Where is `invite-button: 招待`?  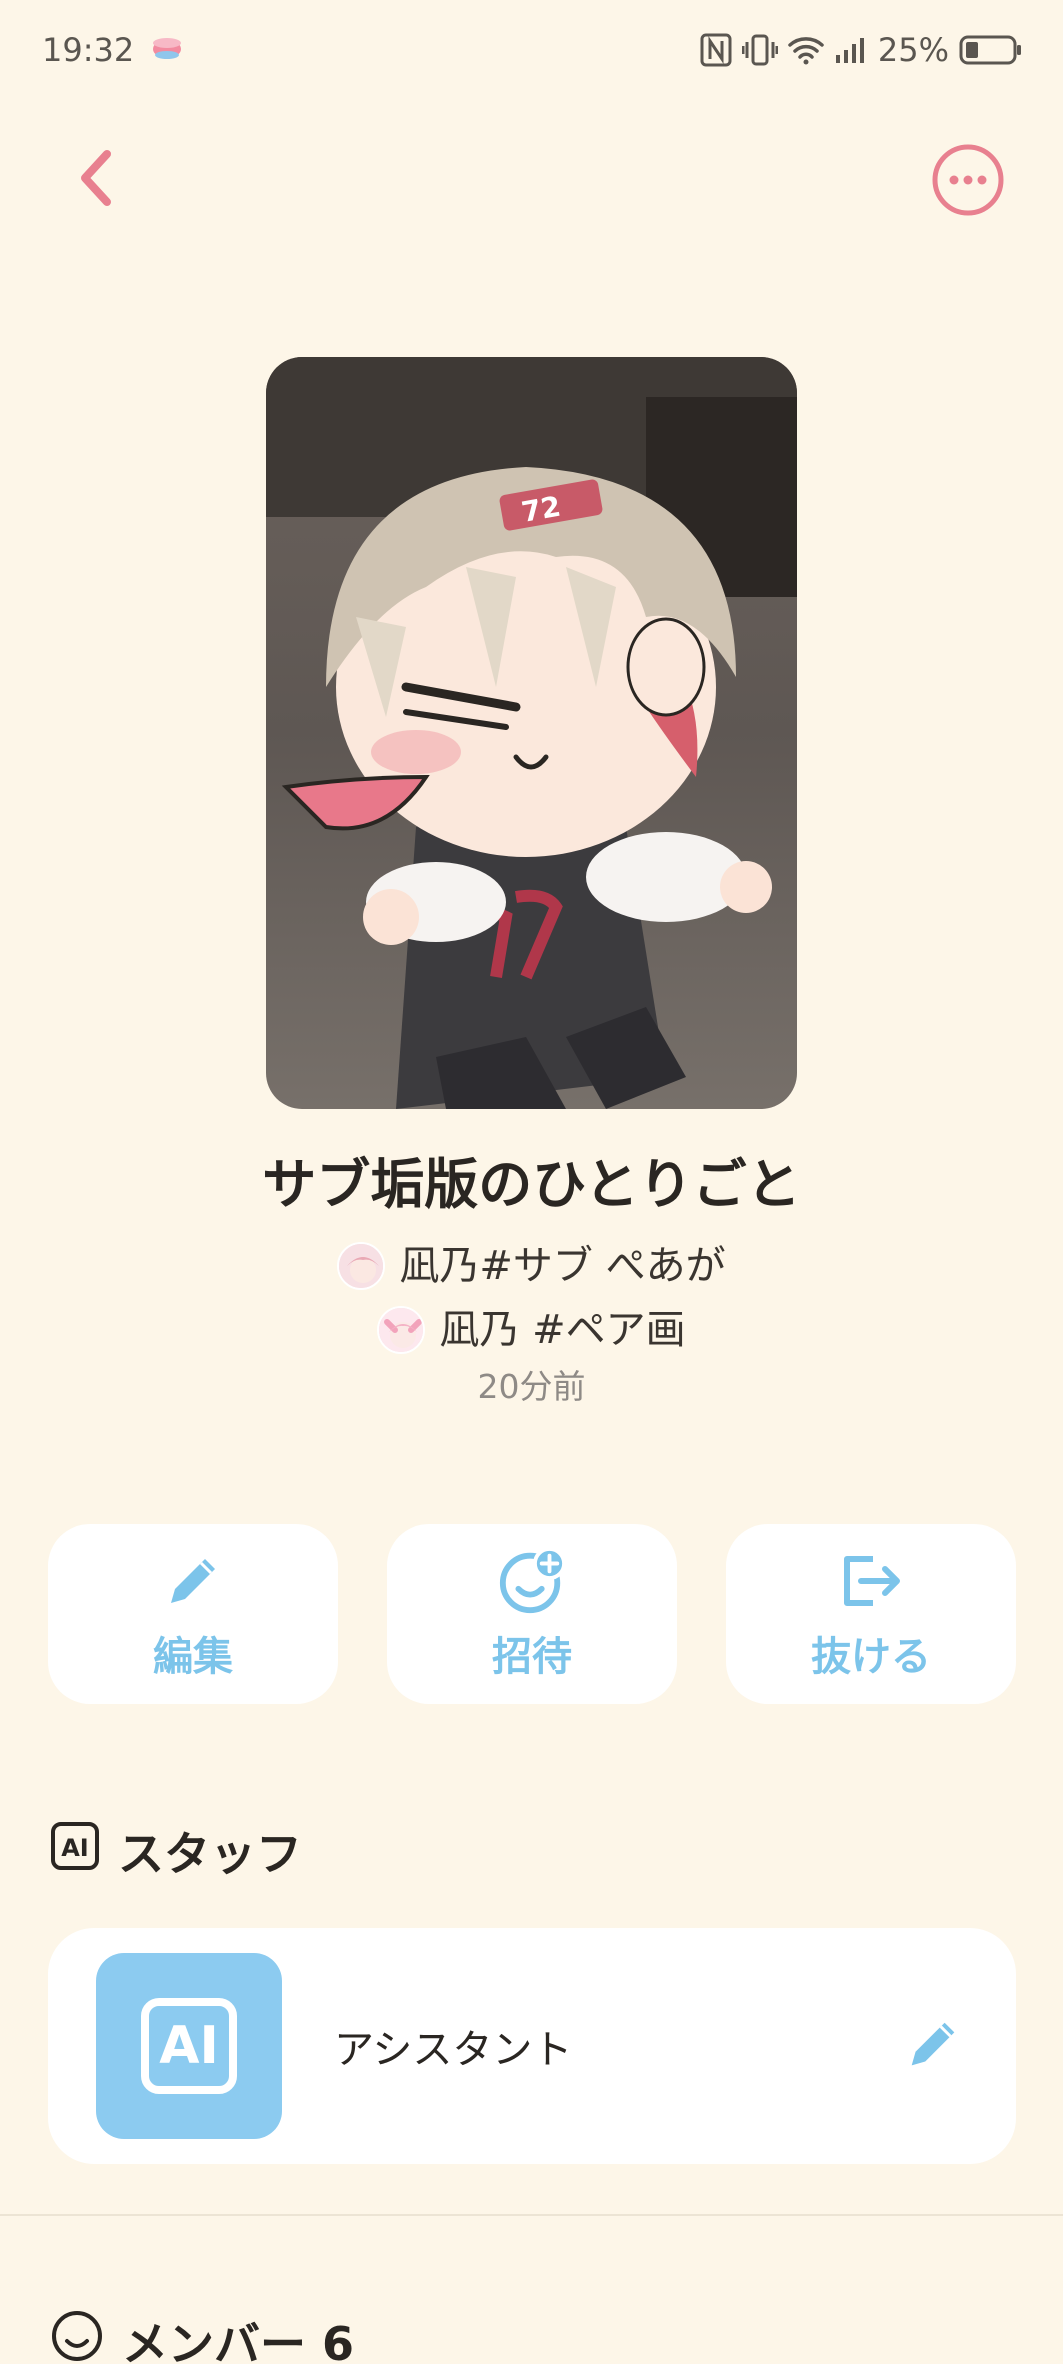
invite-button: 招待 is located at coordinates (532, 1614).